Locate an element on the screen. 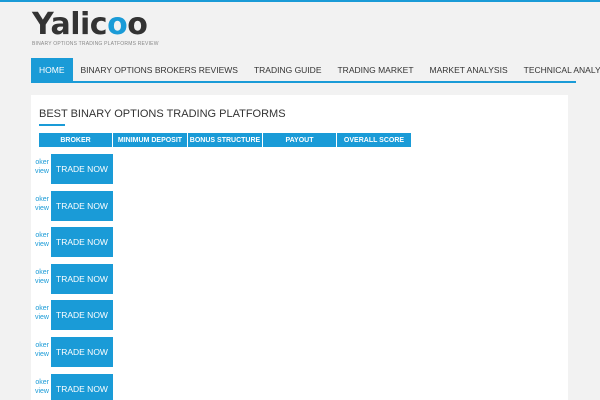 This screenshot has height=400, width=600. nav-item-market-analysis: MARKET ANALYSIS is located at coordinates (469, 69).